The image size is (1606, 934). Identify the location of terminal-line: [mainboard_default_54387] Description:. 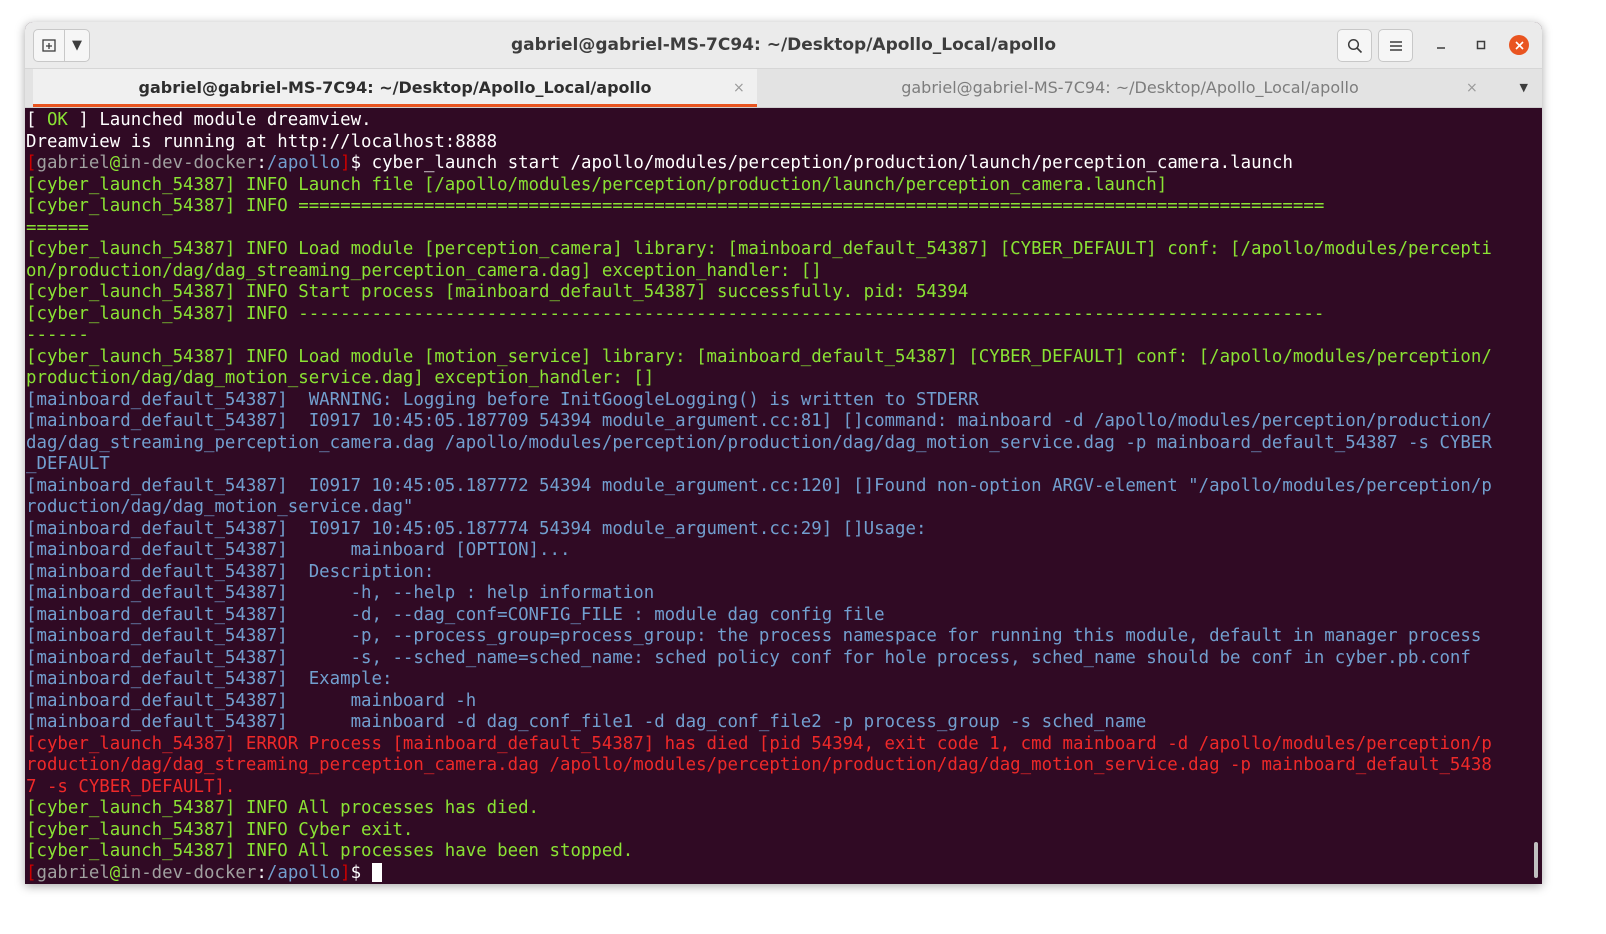
(780, 573).